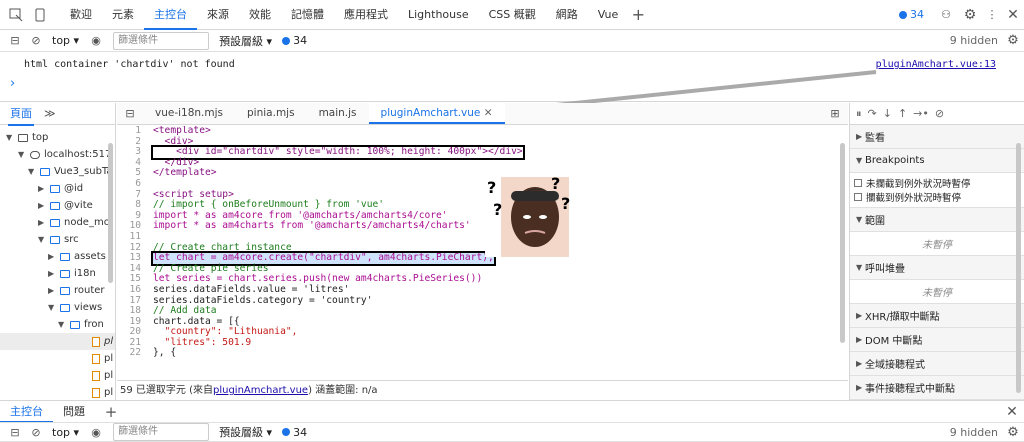 The width and height of the screenshot is (1024, 442). What do you see at coordinates (36, 40) in the screenshot?
I see `clear-console-icon: ⊘` at bounding box center [36, 40].